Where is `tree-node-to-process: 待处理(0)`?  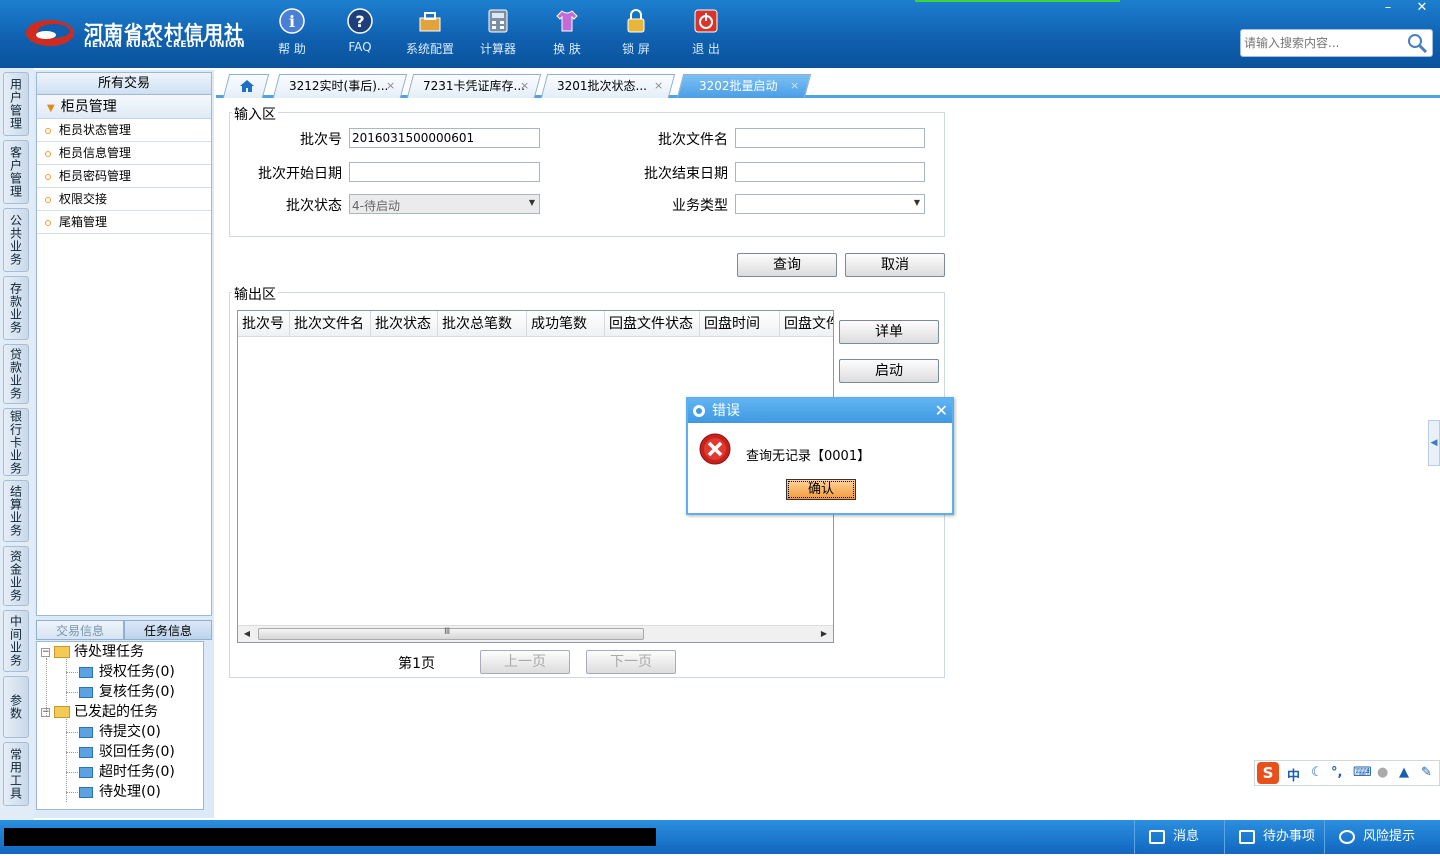 tree-node-to-process: 待处理(0) is located at coordinates (120, 792).